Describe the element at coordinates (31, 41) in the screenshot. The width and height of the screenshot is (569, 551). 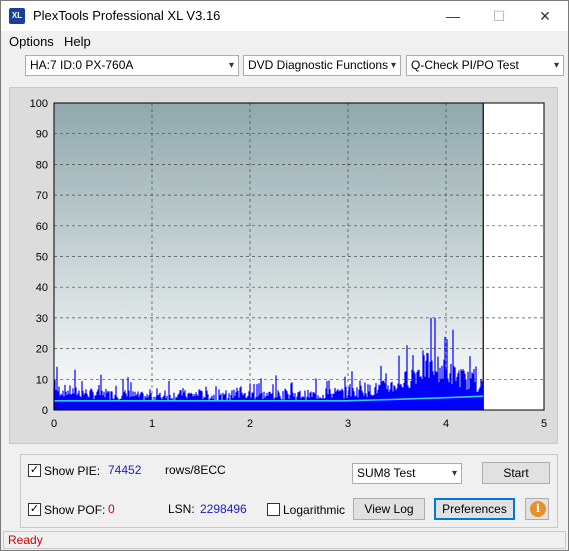
I see `menu-options: Options` at that location.